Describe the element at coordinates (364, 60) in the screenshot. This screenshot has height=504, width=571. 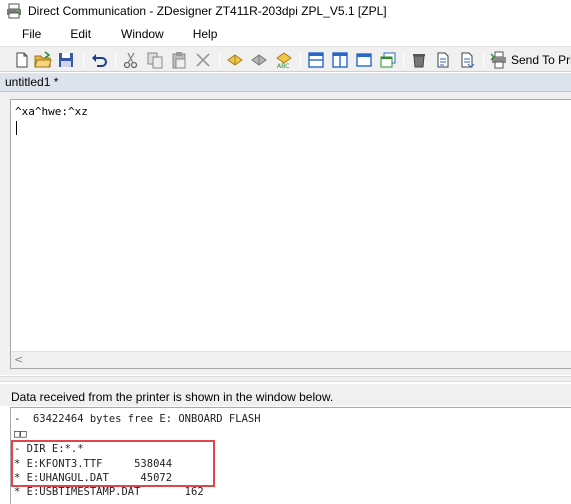
I see `window-icon` at that location.